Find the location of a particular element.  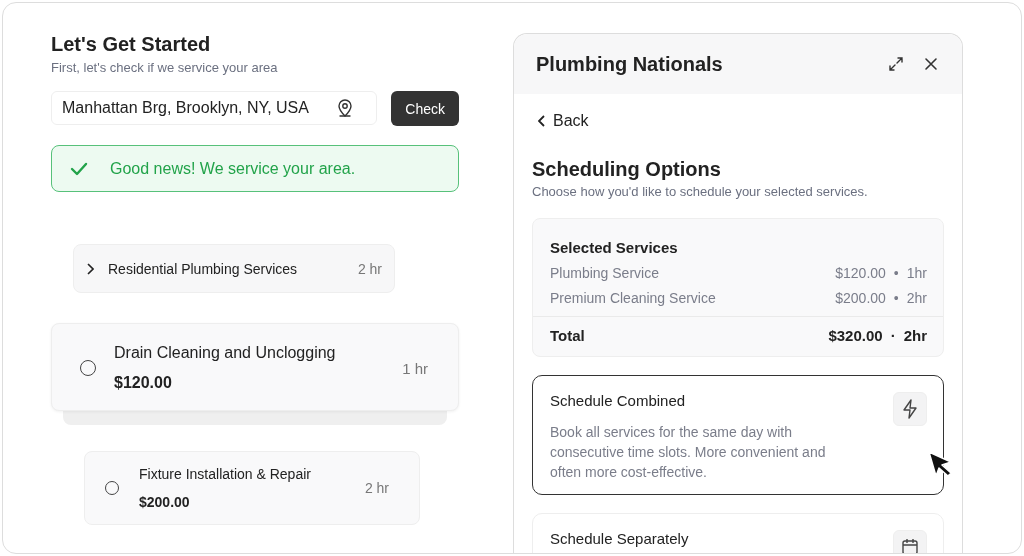

check-button: Check is located at coordinates (425, 108).